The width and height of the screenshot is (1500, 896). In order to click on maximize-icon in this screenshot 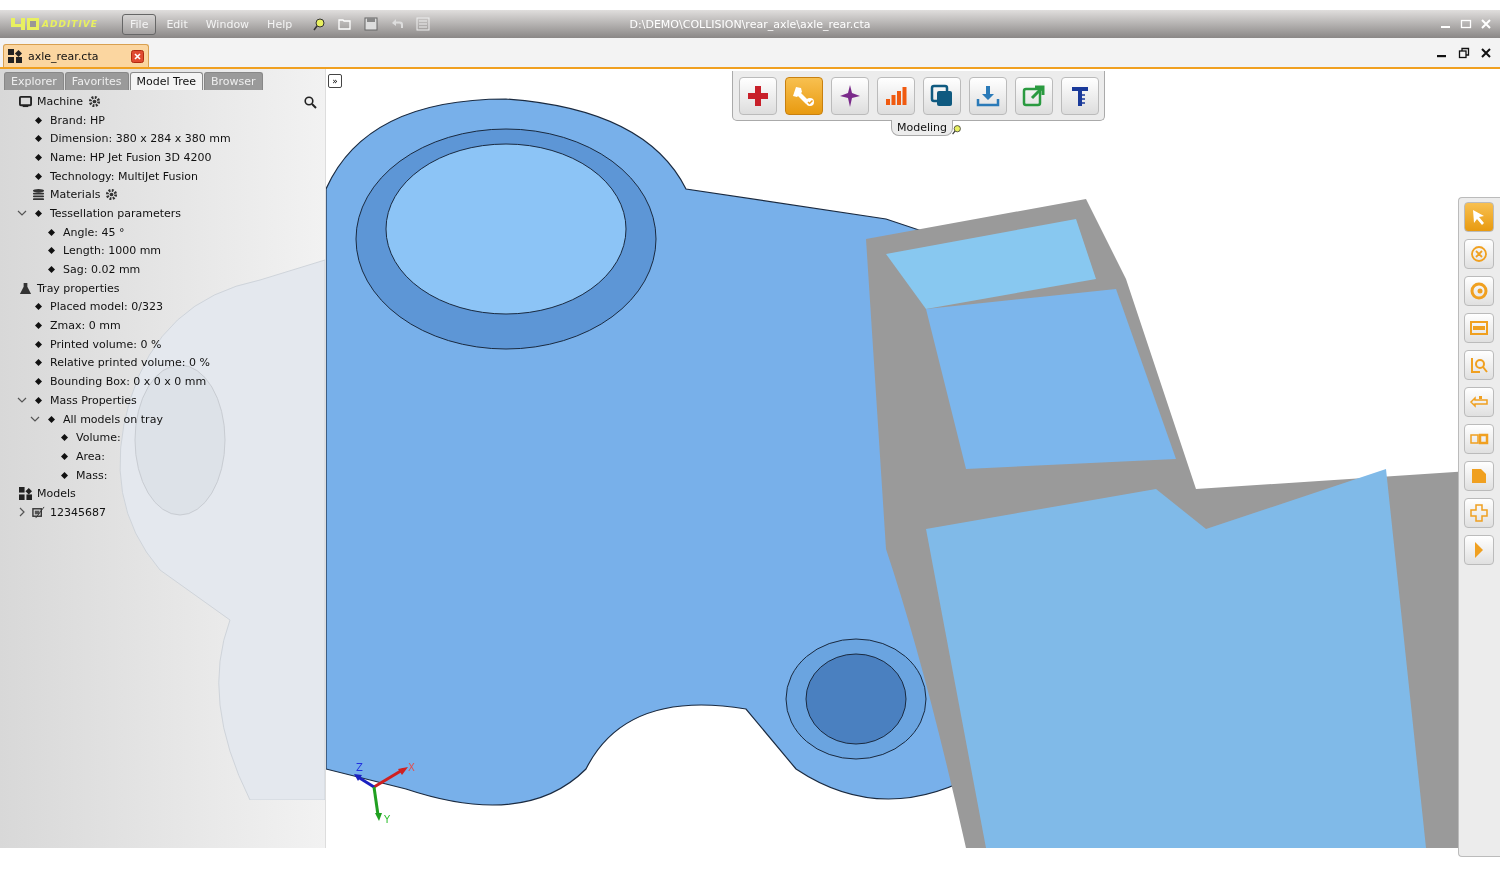, I will do `click(1466, 24)`.